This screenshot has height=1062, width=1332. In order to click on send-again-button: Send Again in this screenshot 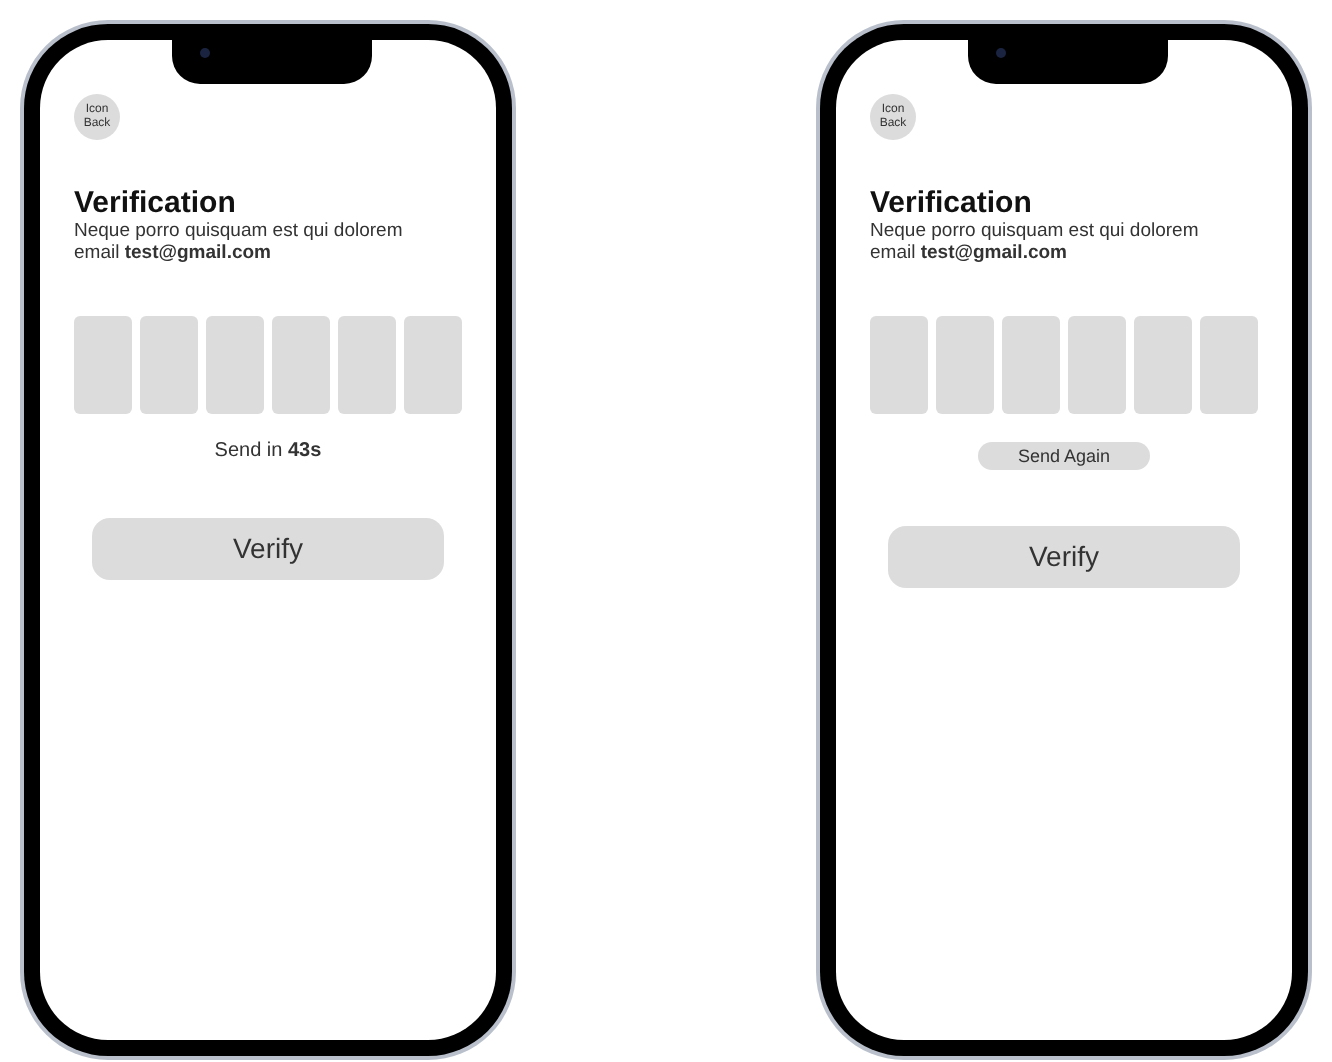, I will do `click(1064, 456)`.